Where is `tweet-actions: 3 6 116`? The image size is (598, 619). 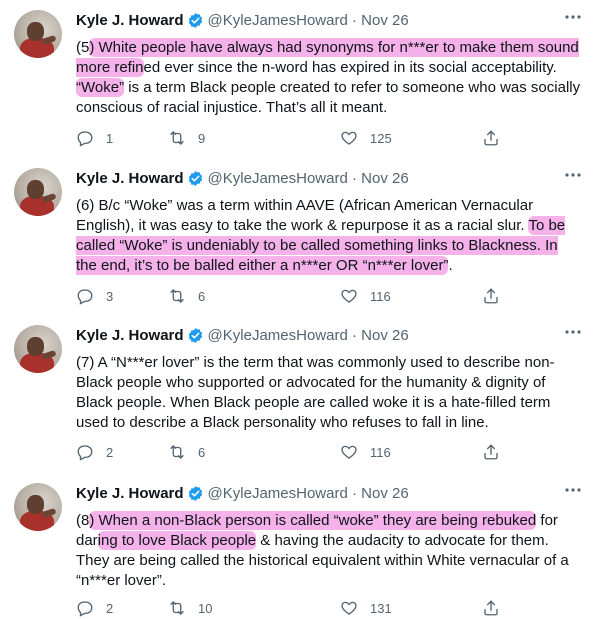
tweet-actions: 3 6 116 is located at coordinates (291, 297).